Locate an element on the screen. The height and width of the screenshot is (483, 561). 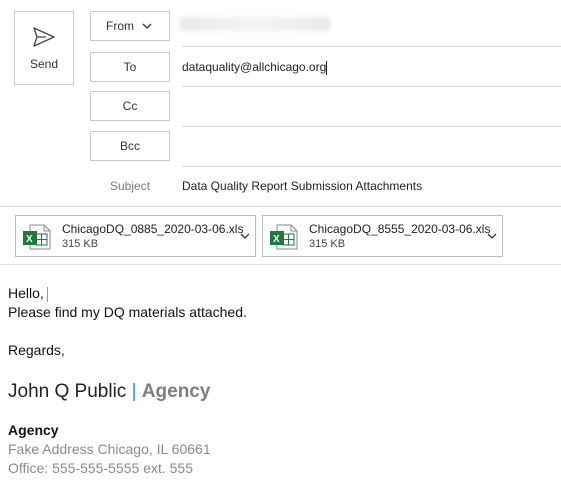
attachment-card: X ChicagoDQ_8555_2020-03-06.xls 315 KB is located at coordinates (382, 236).